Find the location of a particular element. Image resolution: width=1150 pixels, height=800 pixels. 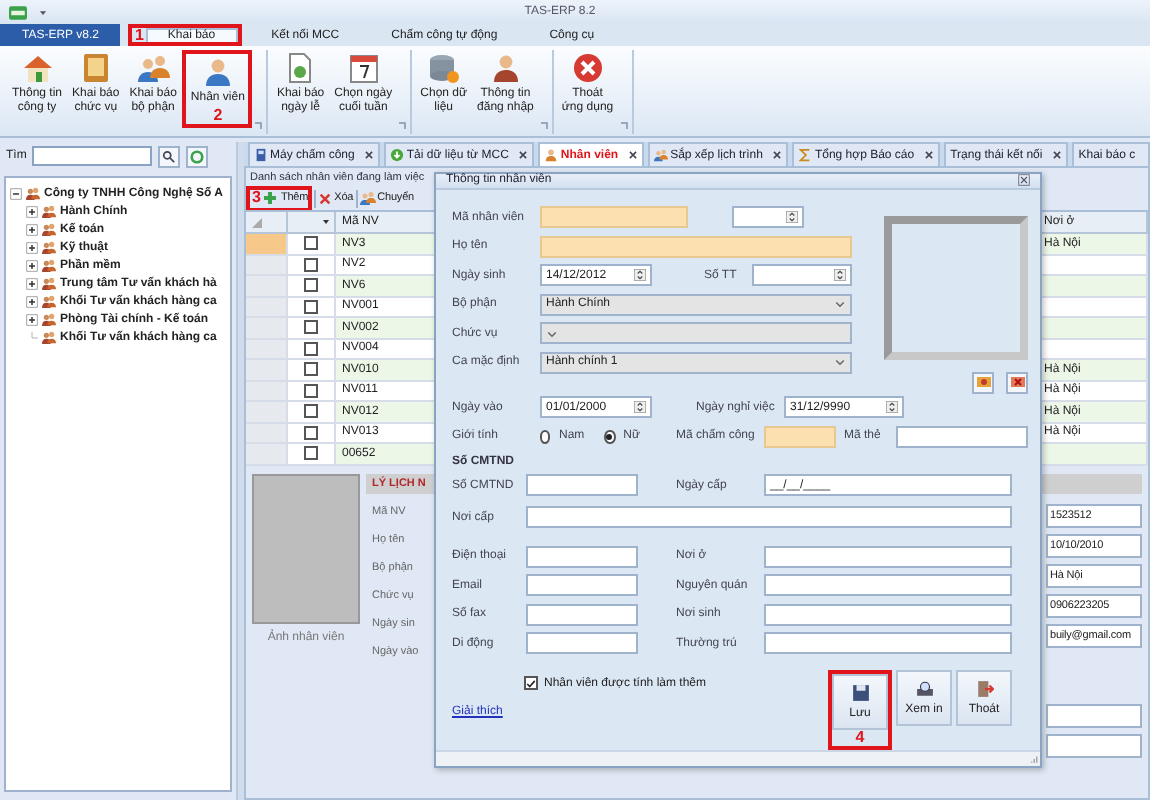

print-preview-icon is located at coordinates (924, 689).